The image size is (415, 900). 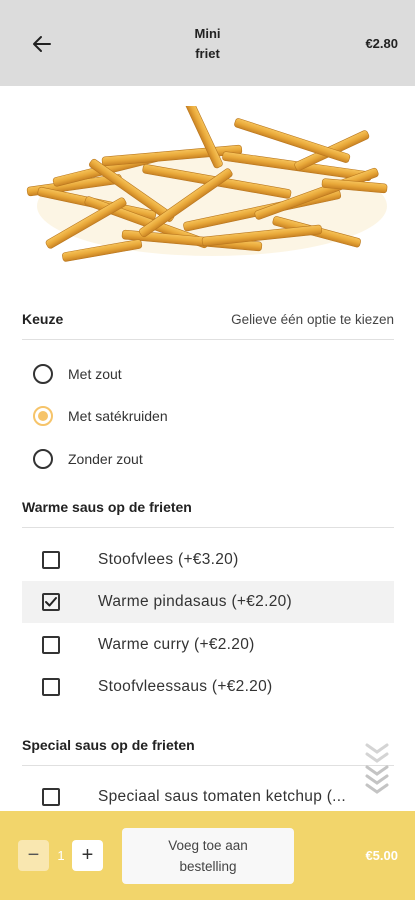 I want to click on checkbox-label: Warme pindasaus (+€2.20), so click(x=195, y=601).